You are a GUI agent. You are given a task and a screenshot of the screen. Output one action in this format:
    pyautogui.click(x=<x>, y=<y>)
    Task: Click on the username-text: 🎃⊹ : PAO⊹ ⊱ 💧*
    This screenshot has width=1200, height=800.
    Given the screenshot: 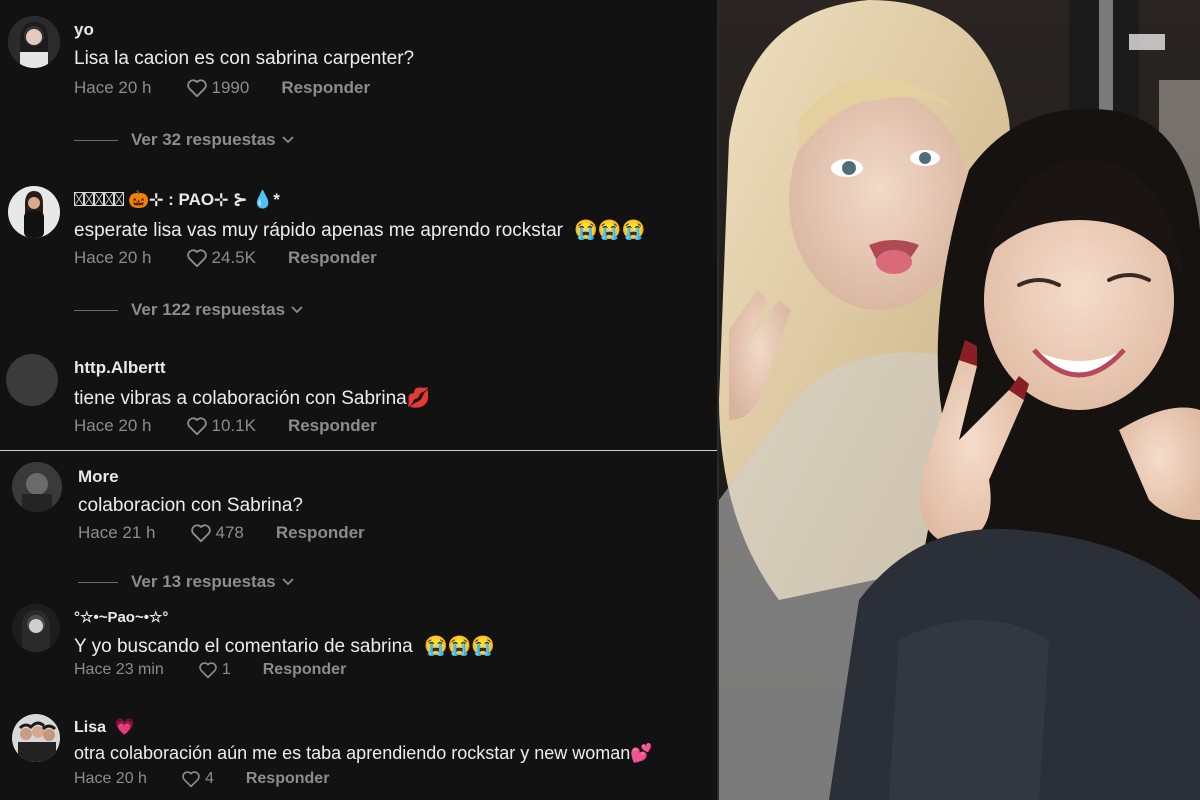 What is the action you would take?
    pyautogui.click(x=204, y=199)
    